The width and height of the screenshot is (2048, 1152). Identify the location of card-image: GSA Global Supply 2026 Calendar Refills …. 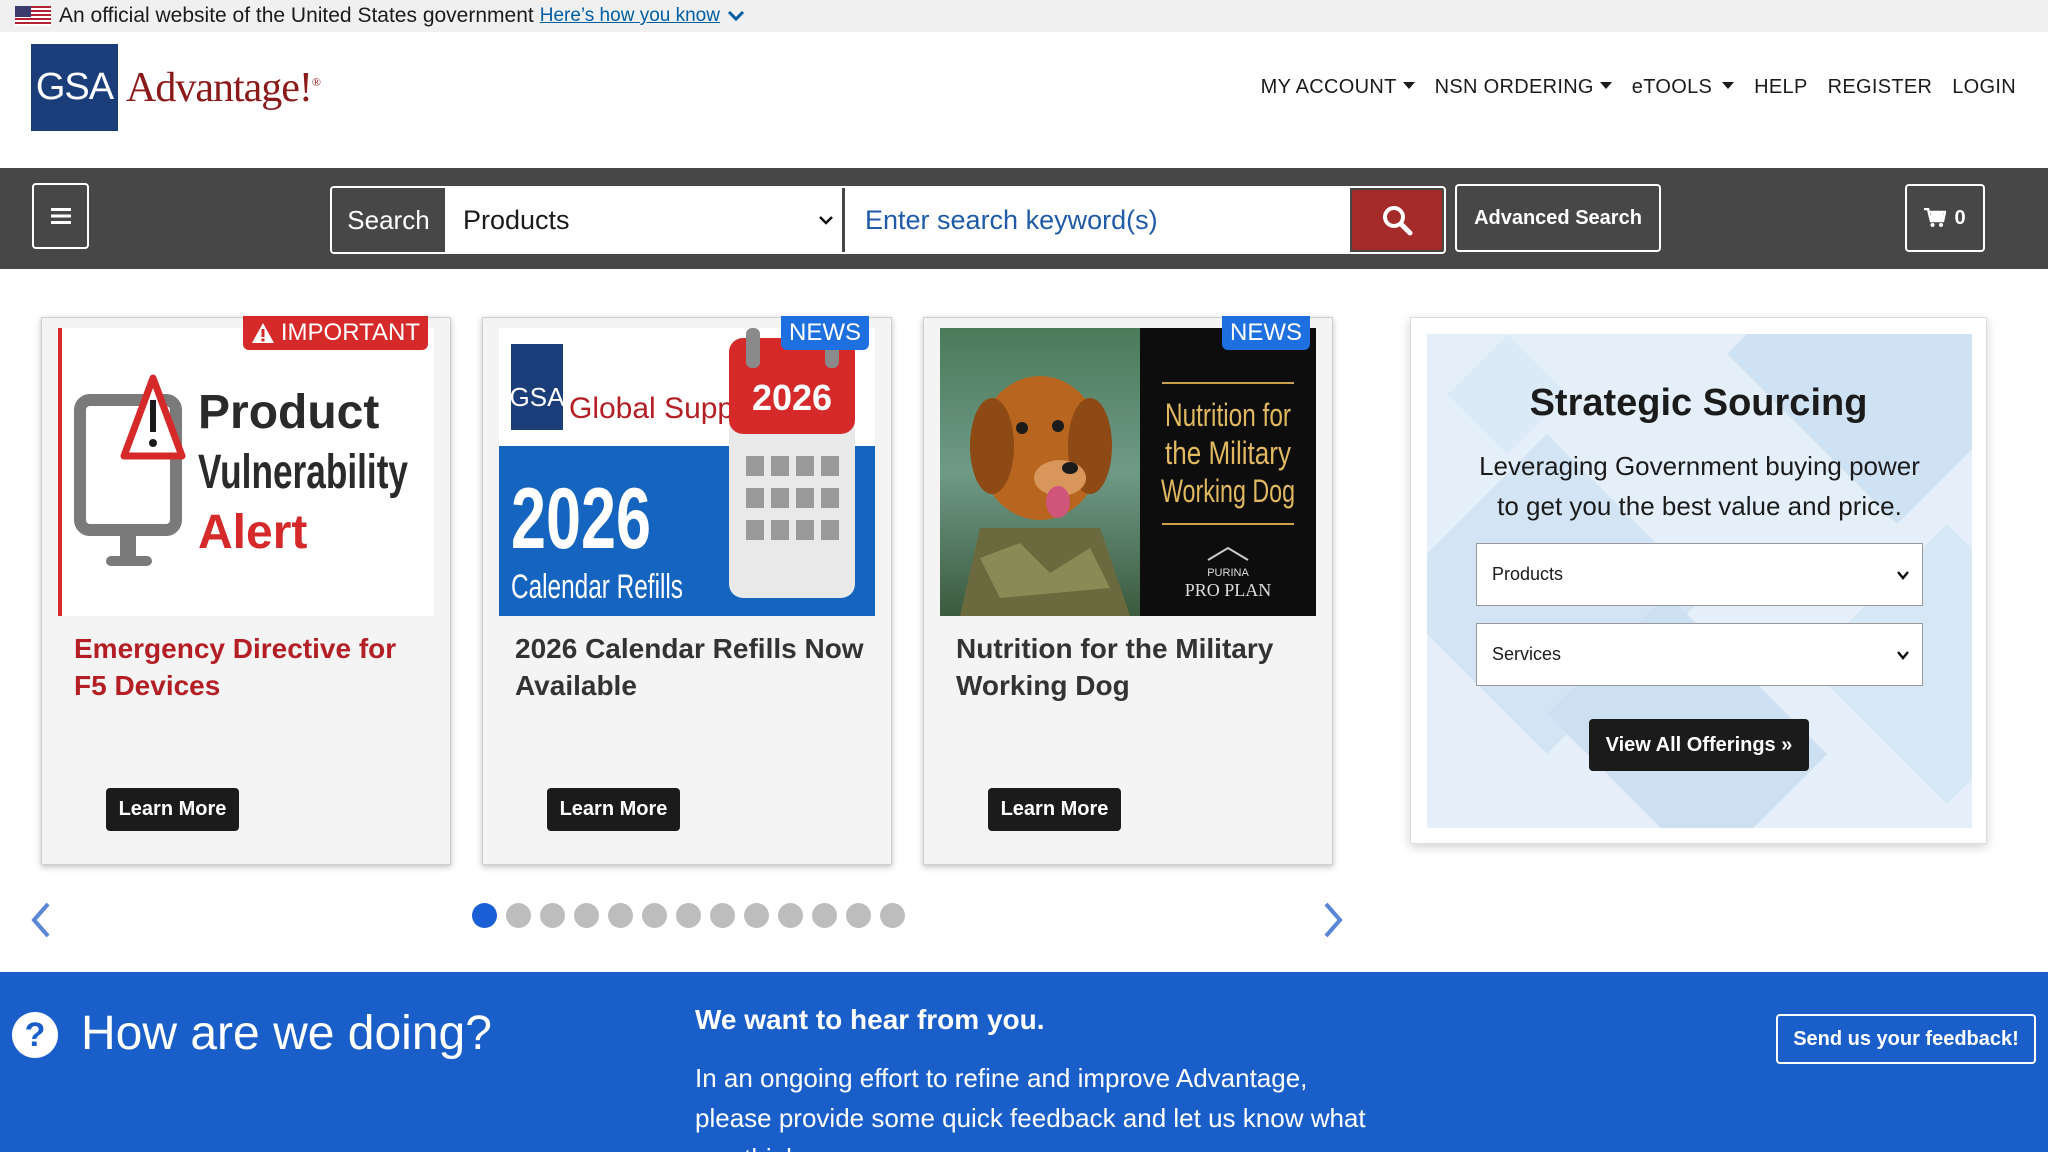
(687, 472).